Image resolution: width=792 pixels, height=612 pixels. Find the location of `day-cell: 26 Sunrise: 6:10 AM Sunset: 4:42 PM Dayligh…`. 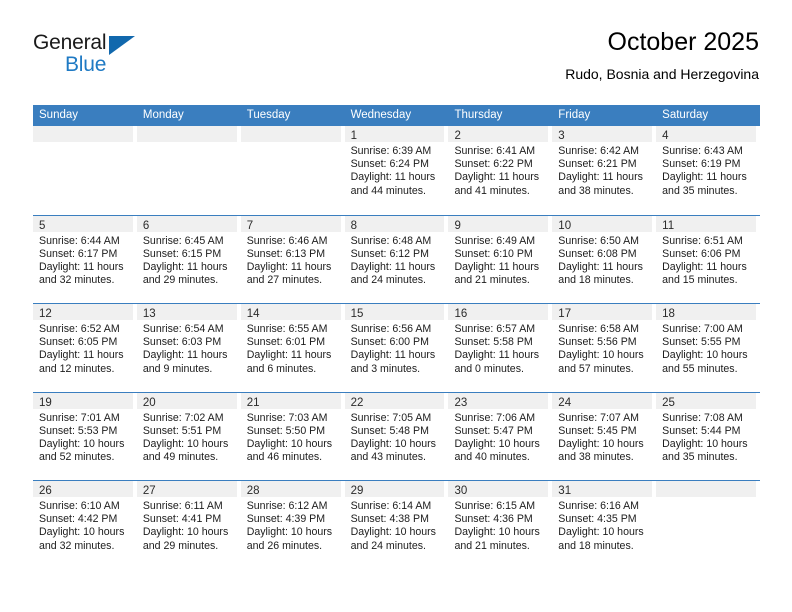

day-cell: 26 Sunrise: 6:10 AM Sunset: 4:42 PM Dayligh… is located at coordinates (85, 525).